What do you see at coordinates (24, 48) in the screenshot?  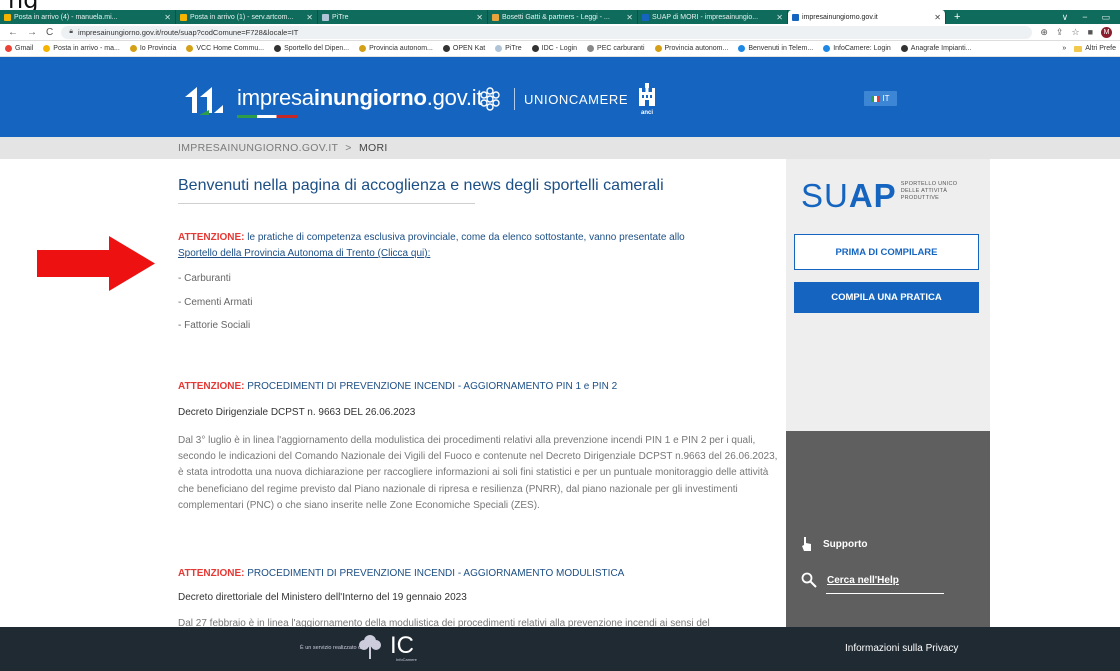 I see `bookmark-label: Gmail` at bounding box center [24, 48].